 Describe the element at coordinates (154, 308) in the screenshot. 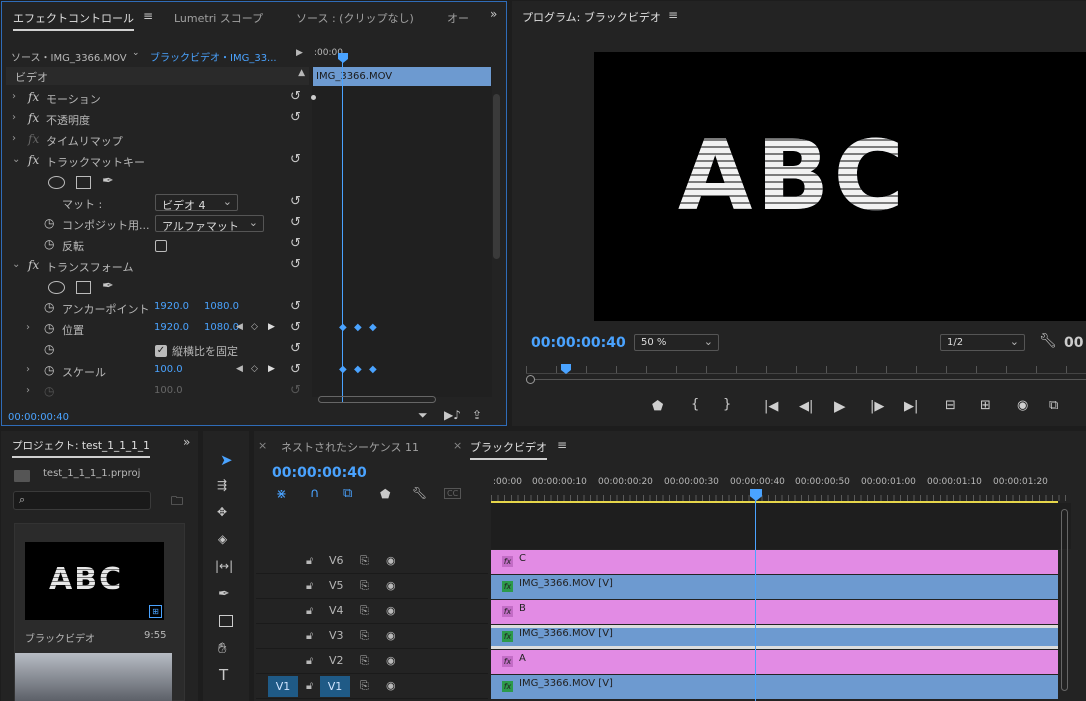

I see `anchor-row: ◷ アンカーポイント 1920.0 1080.0 ↺` at that location.